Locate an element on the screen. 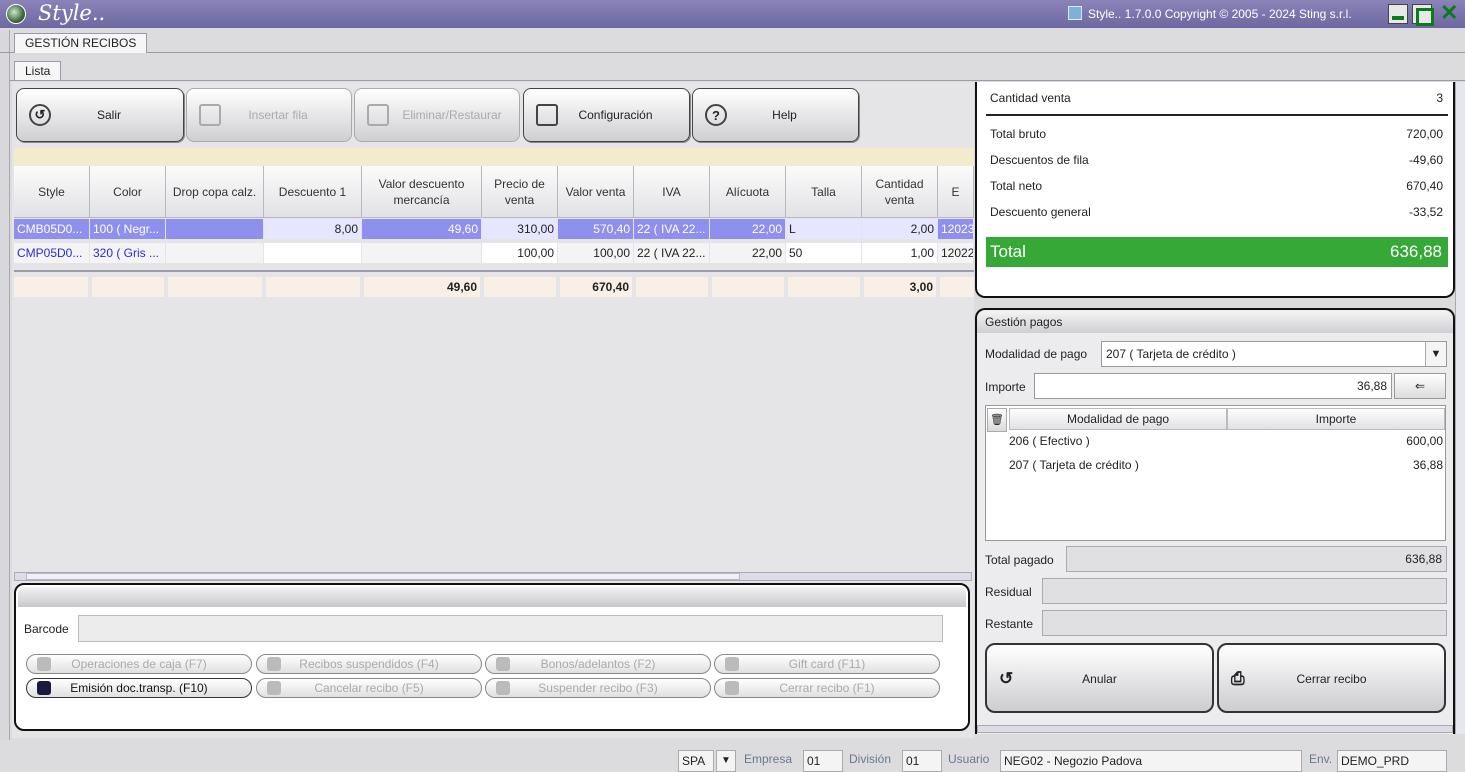 Image resolution: width=1465 pixels, height=772 pixels. column-header-style: Style is located at coordinates (52, 192).